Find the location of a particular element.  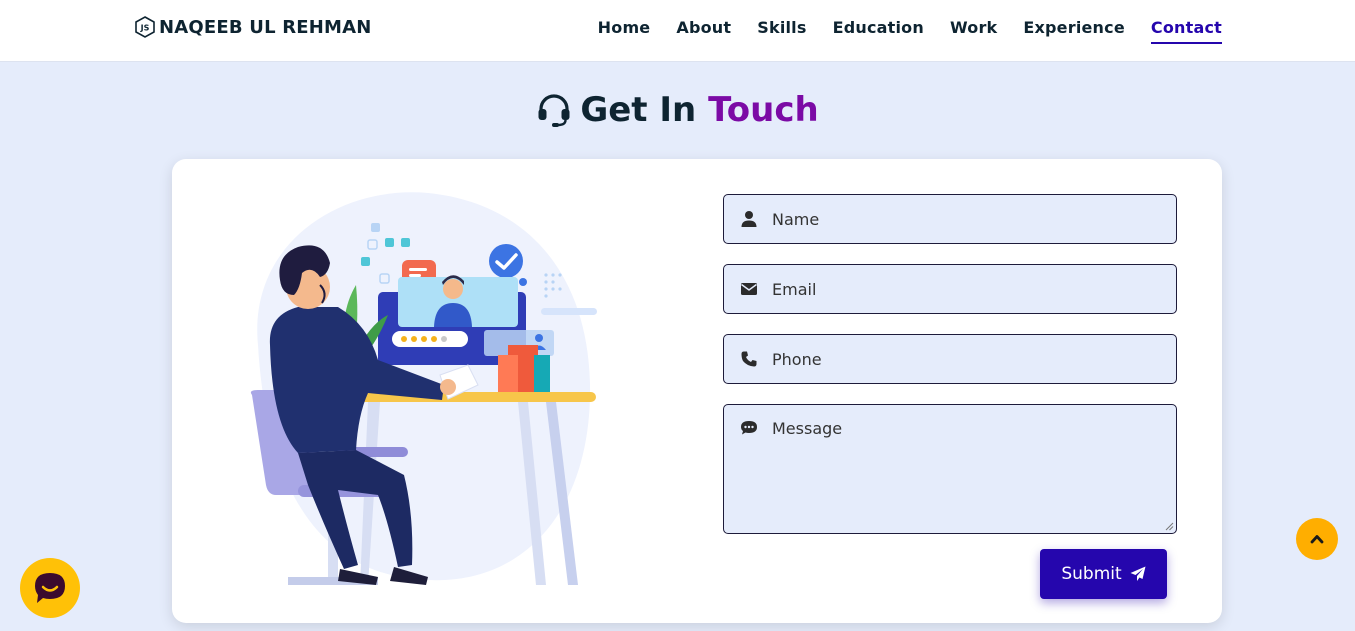

phone-icon is located at coordinates (749, 359).